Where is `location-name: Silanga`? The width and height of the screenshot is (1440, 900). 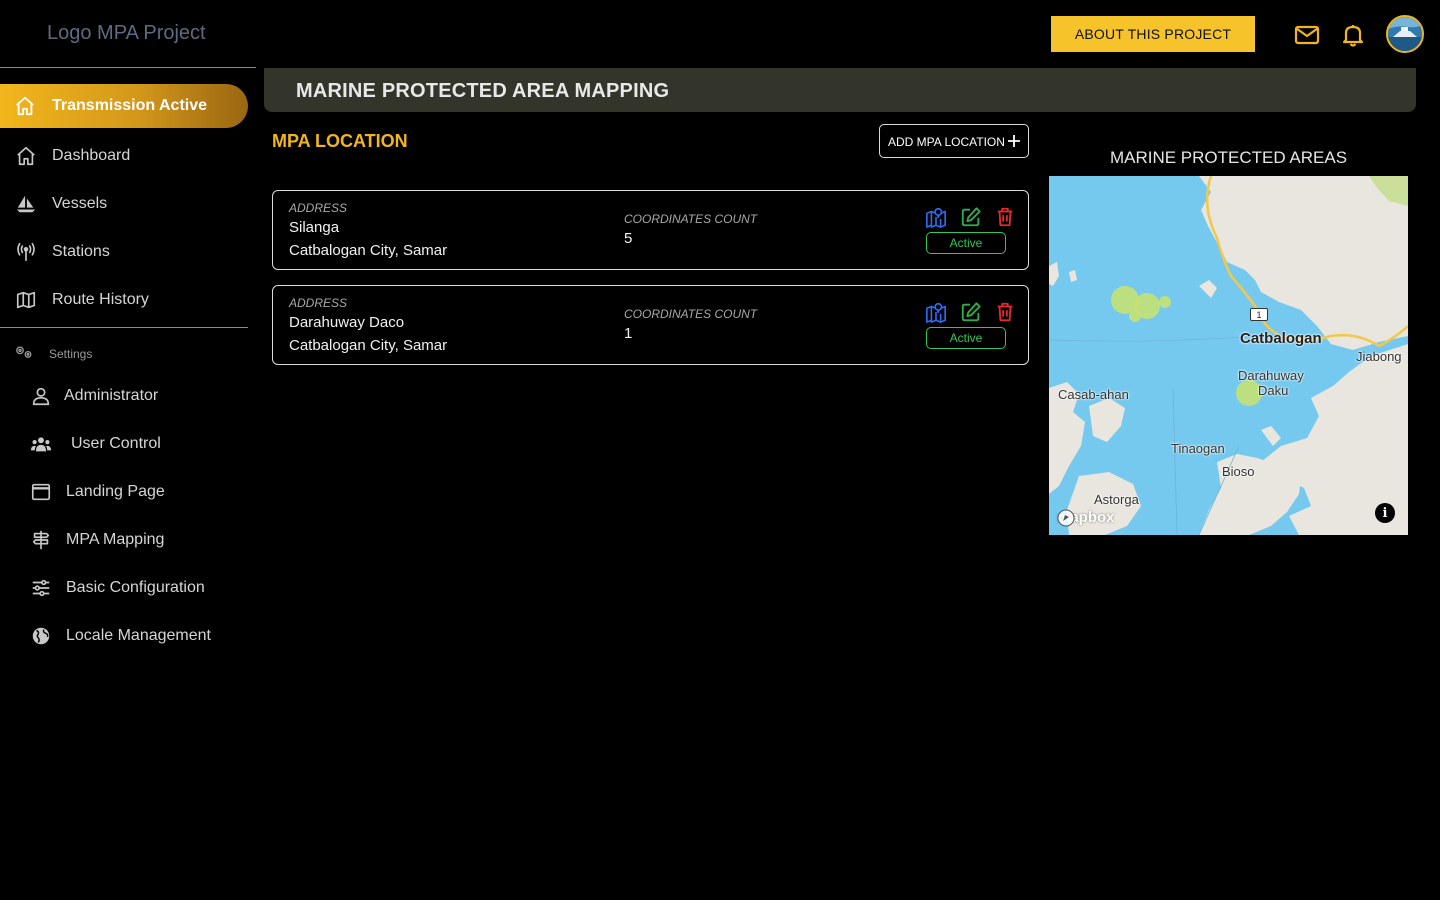 location-name: Silanga is located at coordinates (314, 227).